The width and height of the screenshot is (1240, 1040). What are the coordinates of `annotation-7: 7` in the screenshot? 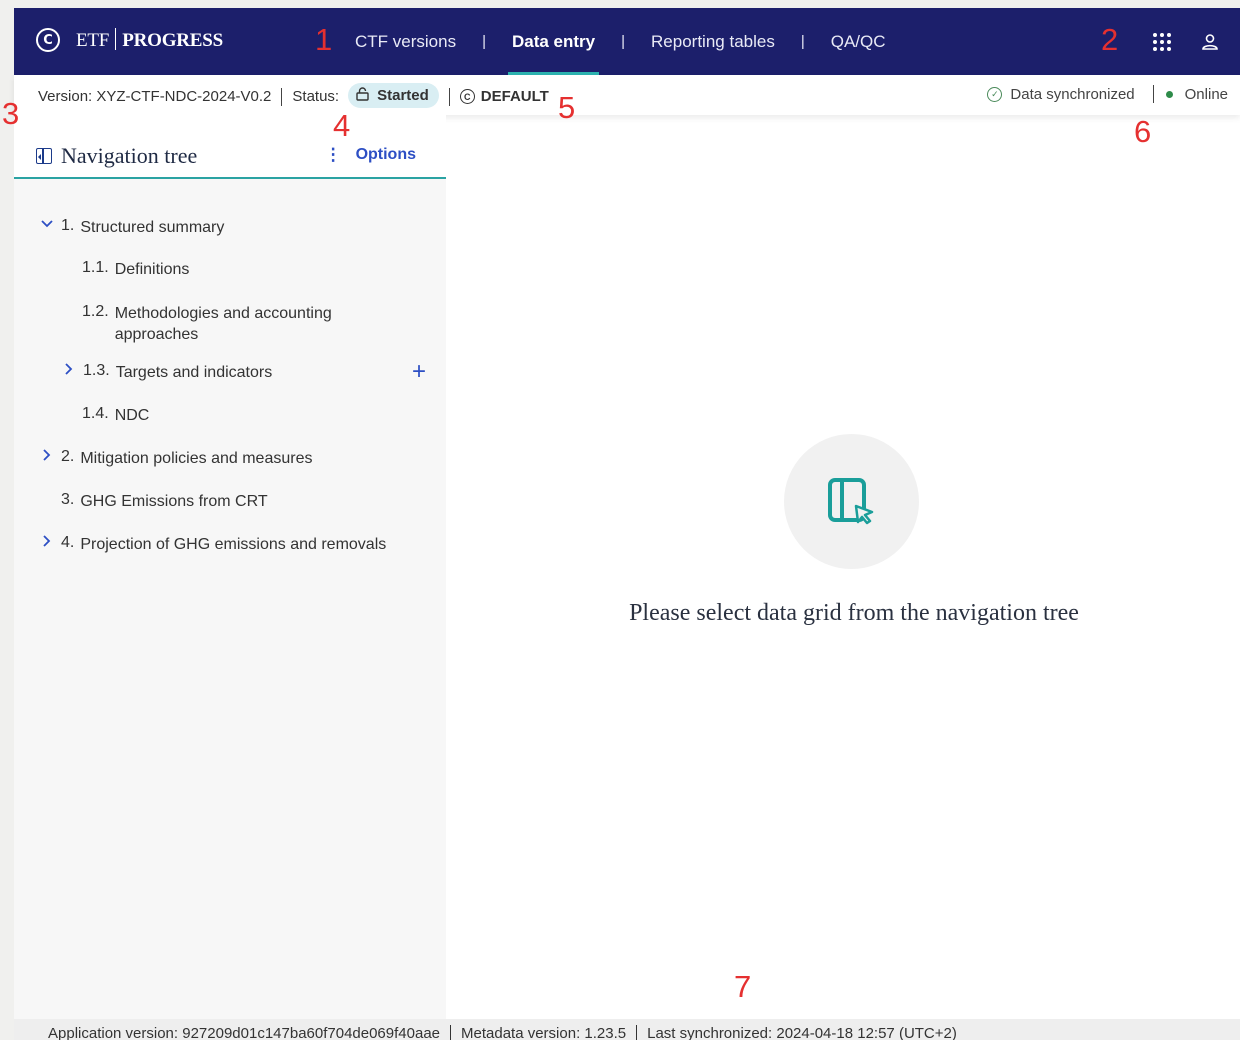 It's located at (743, 986).